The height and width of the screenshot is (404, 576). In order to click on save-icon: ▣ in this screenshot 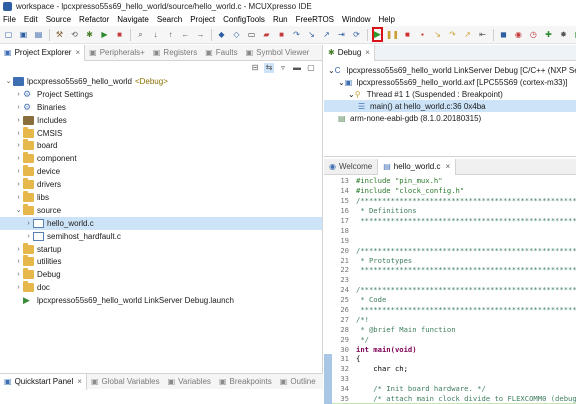, I will do `click(23, 34)`.